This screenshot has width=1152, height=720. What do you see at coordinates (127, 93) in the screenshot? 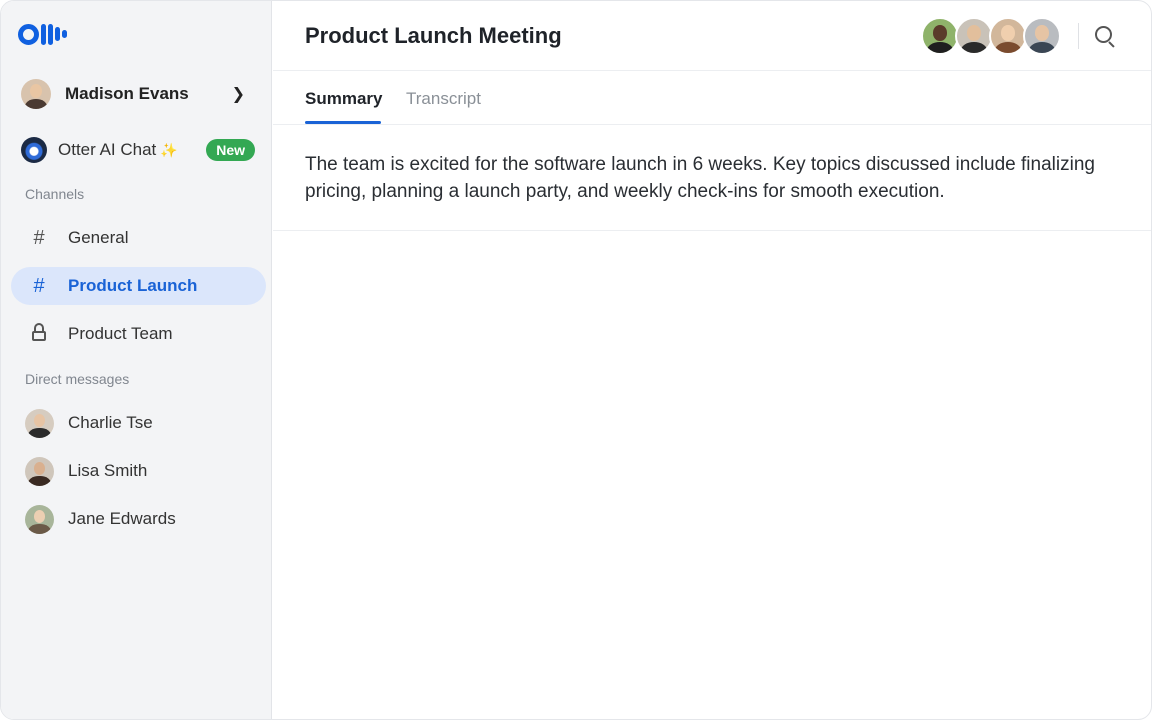
I see `user-name: Madison Evans` at bounding box center [127, 93].